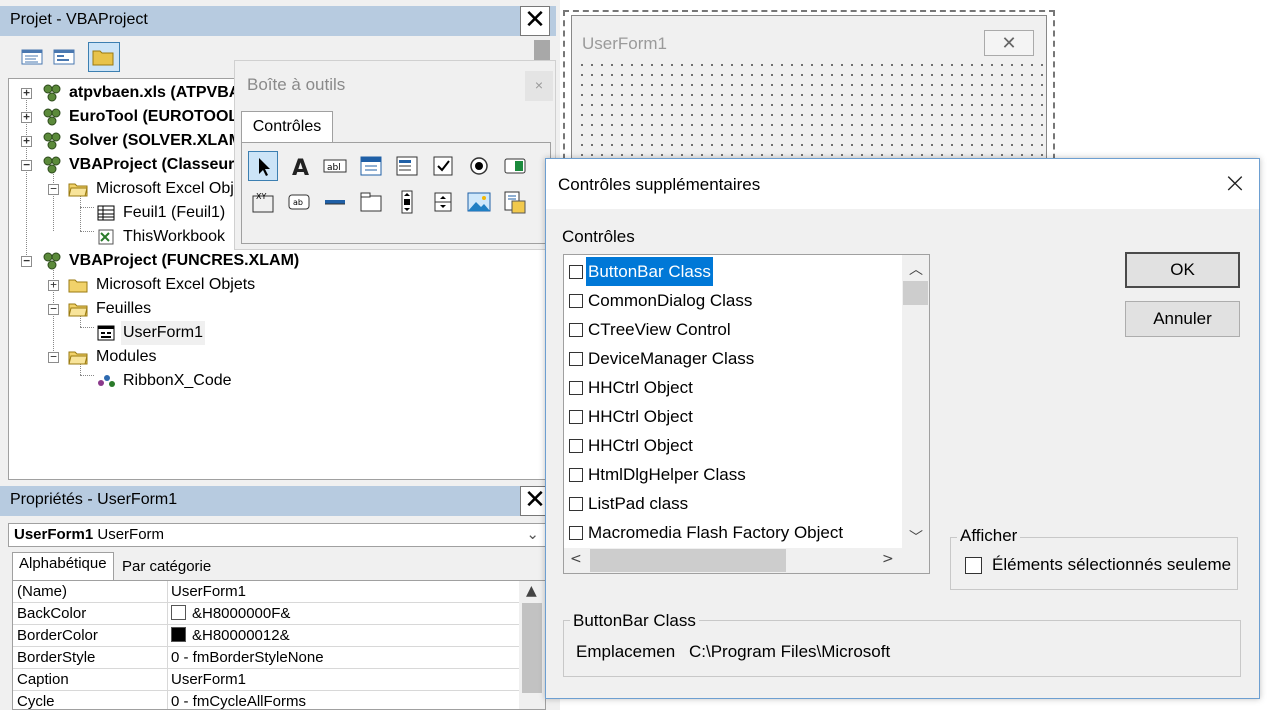 The image size is (1267, 710). What do you see at coordinates (535, 21) in the screenshot?
I see `project-explorer-close-icon: ✕` at bounding box center [535, 21].